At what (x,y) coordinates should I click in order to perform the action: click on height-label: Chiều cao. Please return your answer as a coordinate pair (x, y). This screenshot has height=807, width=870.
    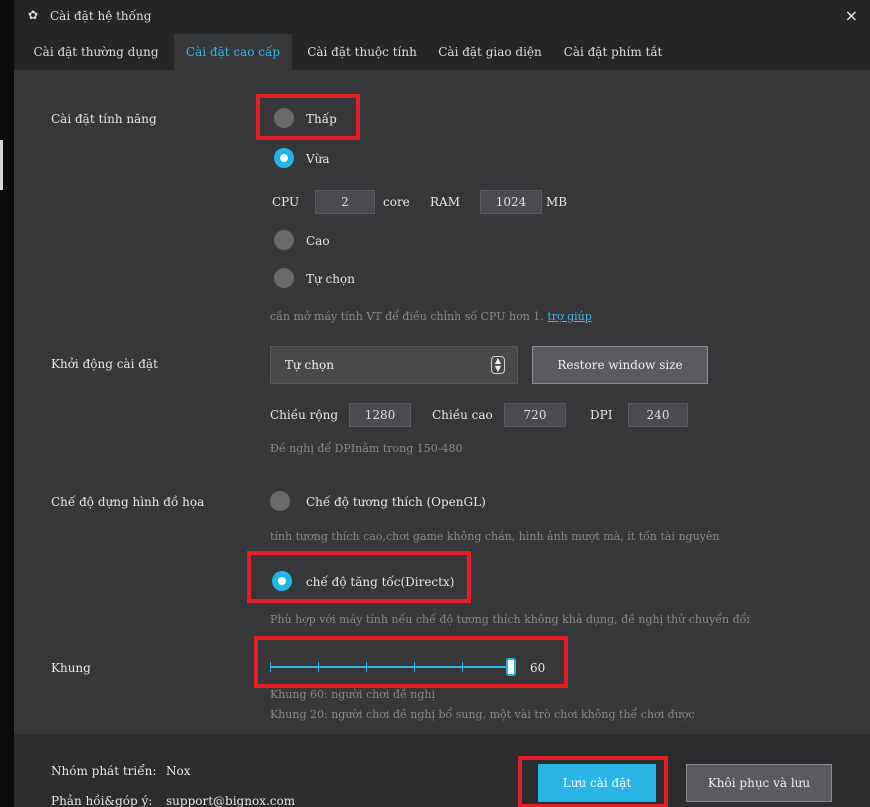
    Looking at the image, I should click on (462, 415).